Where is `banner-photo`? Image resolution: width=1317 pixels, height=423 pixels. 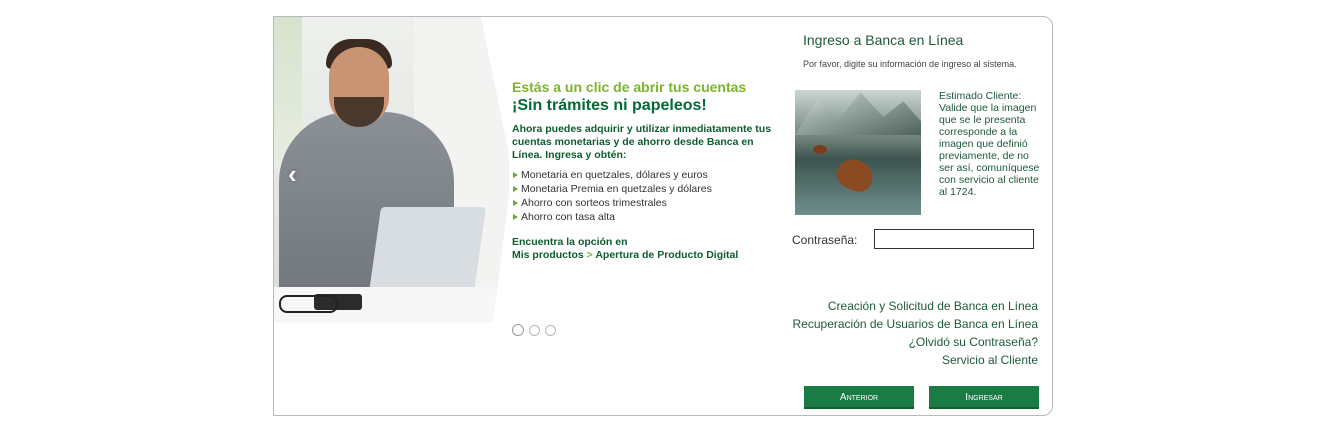 banner-photo is located at coordinates (391, 170).